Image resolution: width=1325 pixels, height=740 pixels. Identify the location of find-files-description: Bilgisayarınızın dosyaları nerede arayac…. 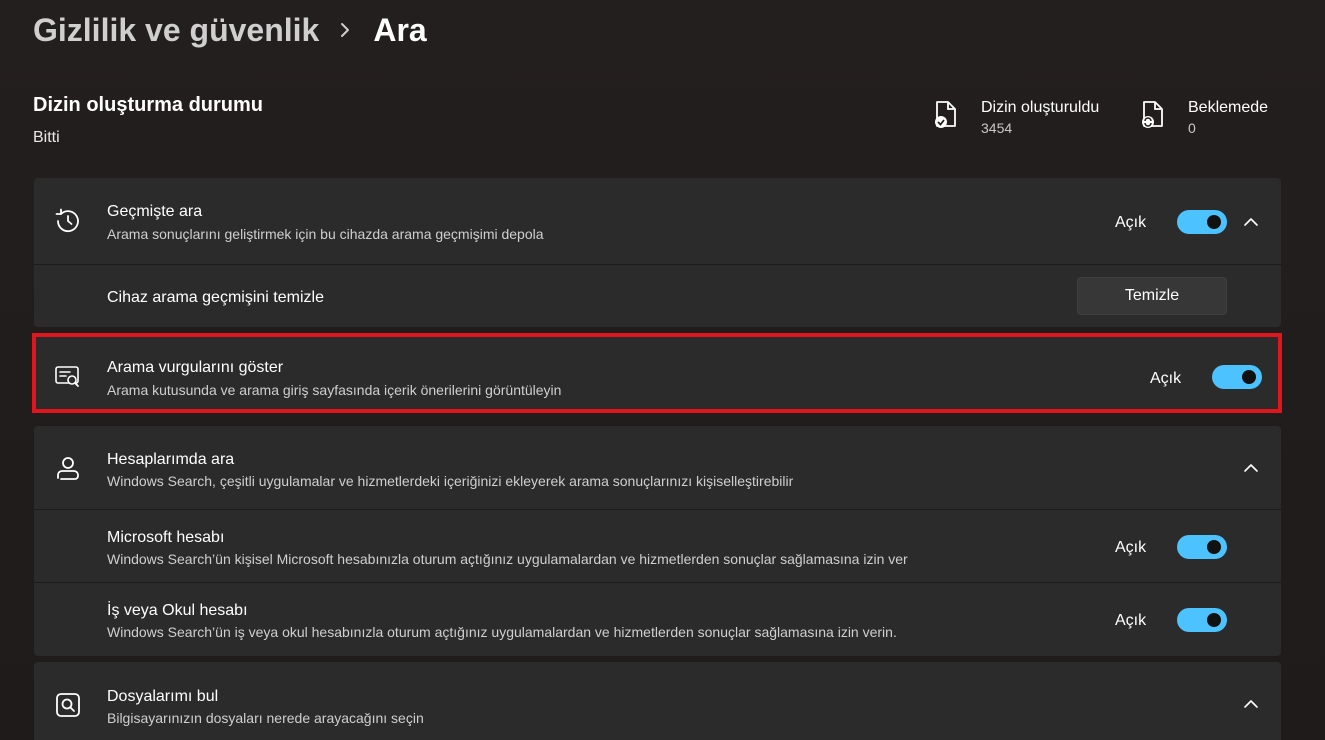
(265, 718).